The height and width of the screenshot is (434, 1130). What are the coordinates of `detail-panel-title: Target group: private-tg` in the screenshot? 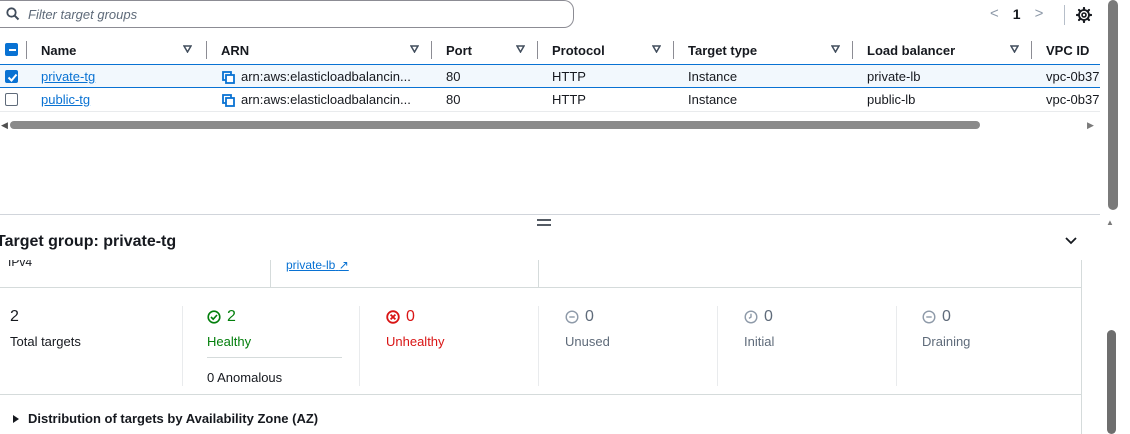 It's located at (88, 241).